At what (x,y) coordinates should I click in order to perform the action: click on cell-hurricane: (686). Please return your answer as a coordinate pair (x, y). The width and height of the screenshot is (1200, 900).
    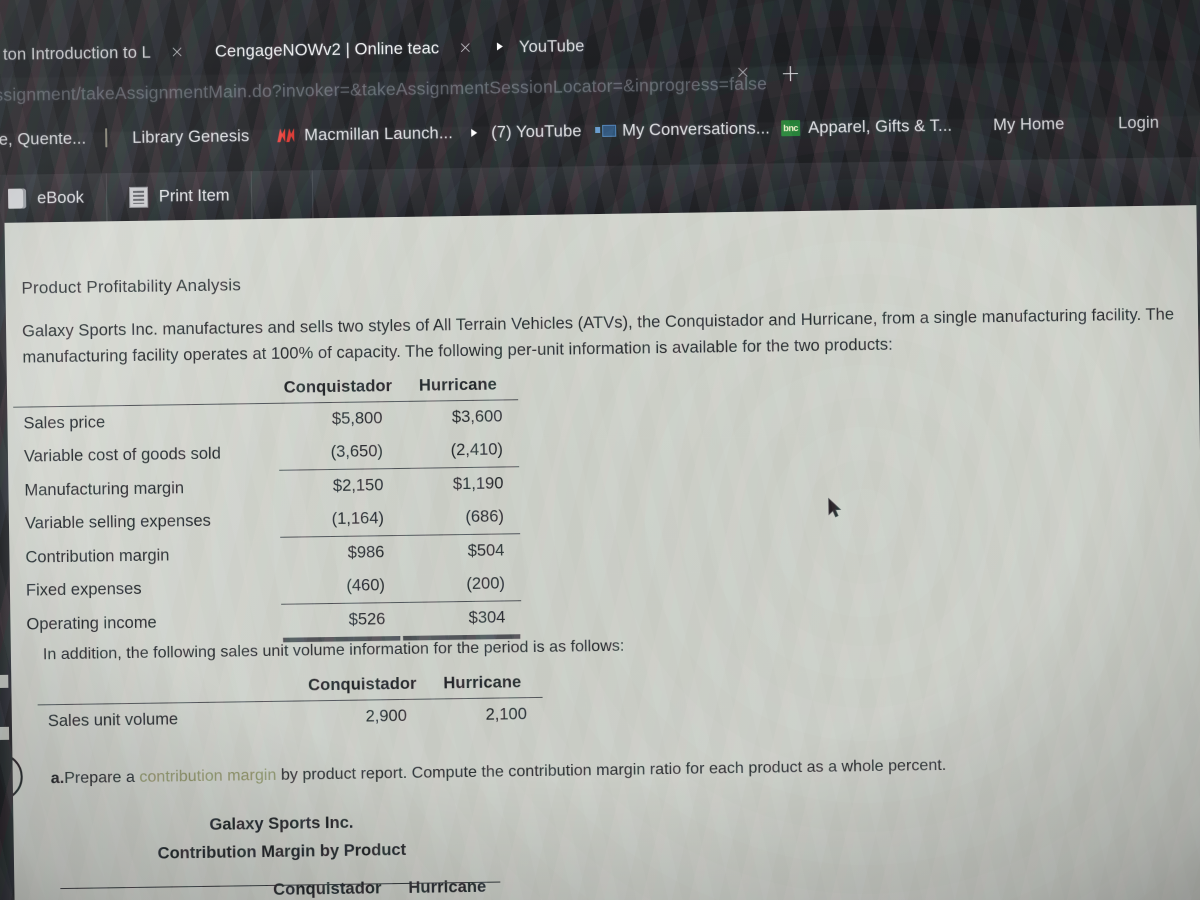
    Looking at the image, I should click on (460, 518).